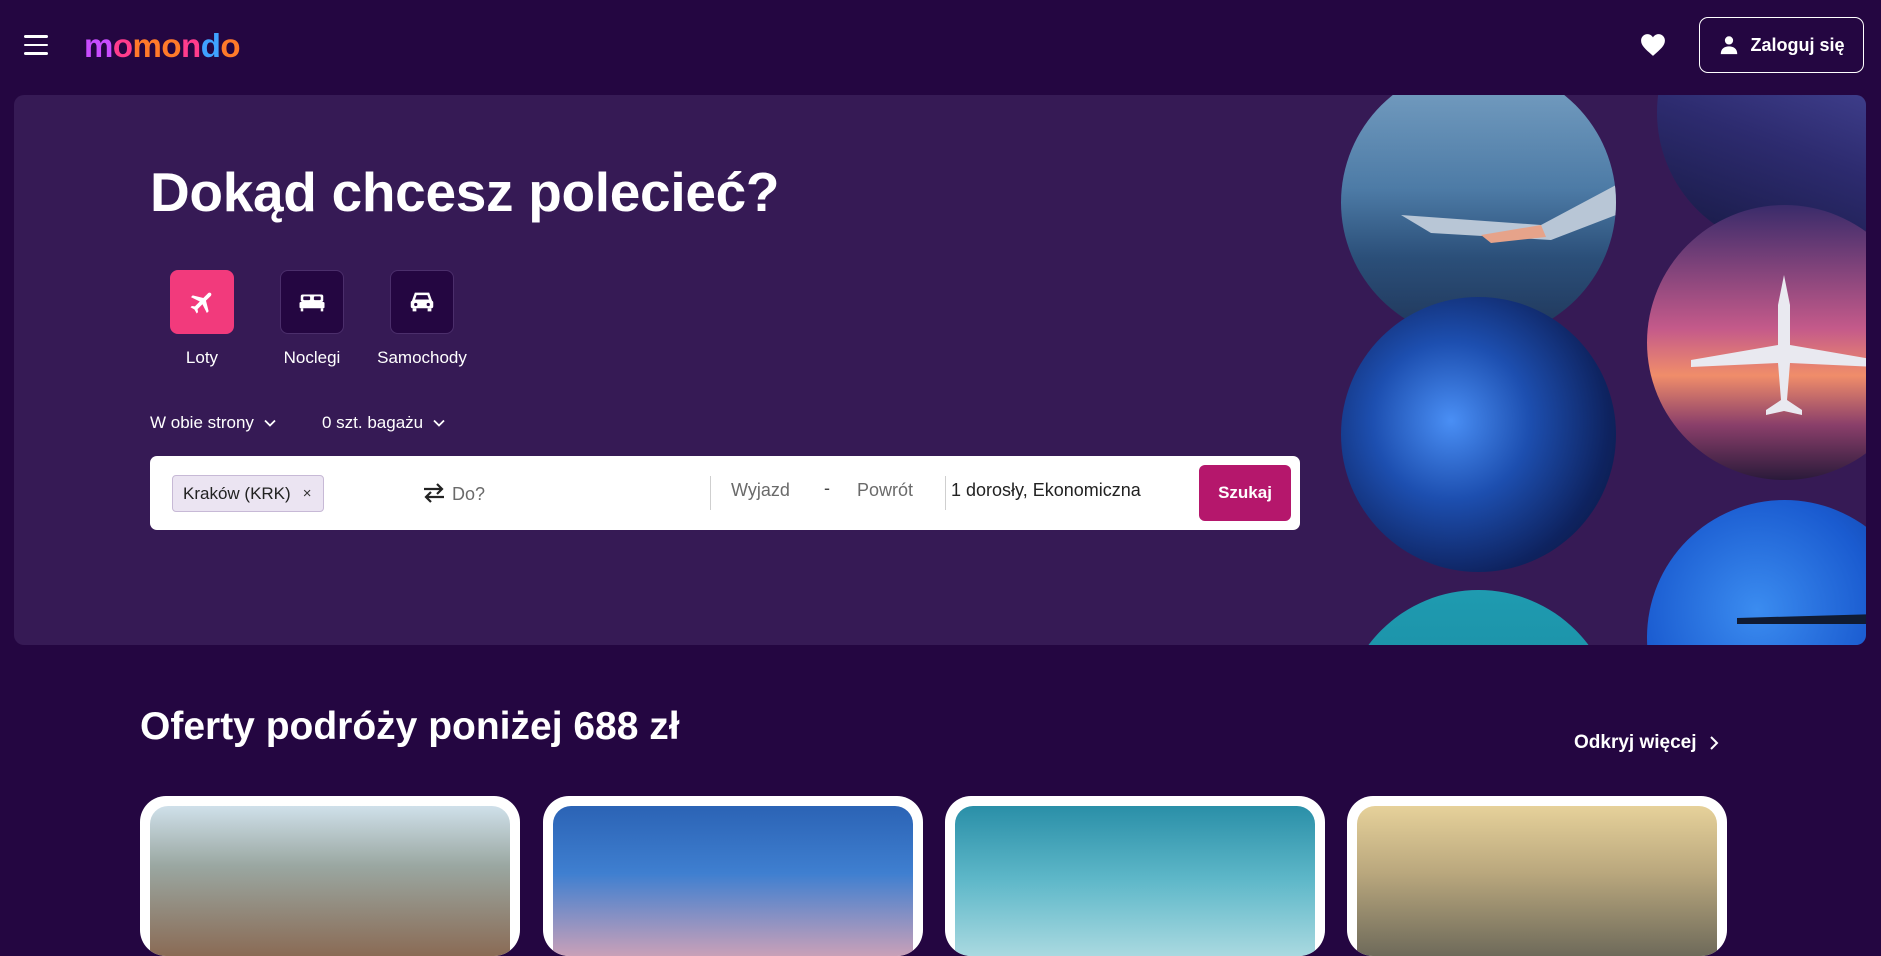 This screenshot has width=1881, height=956. I want to click on origin-chip-label: Kraków (KRK), so click(237, 493).